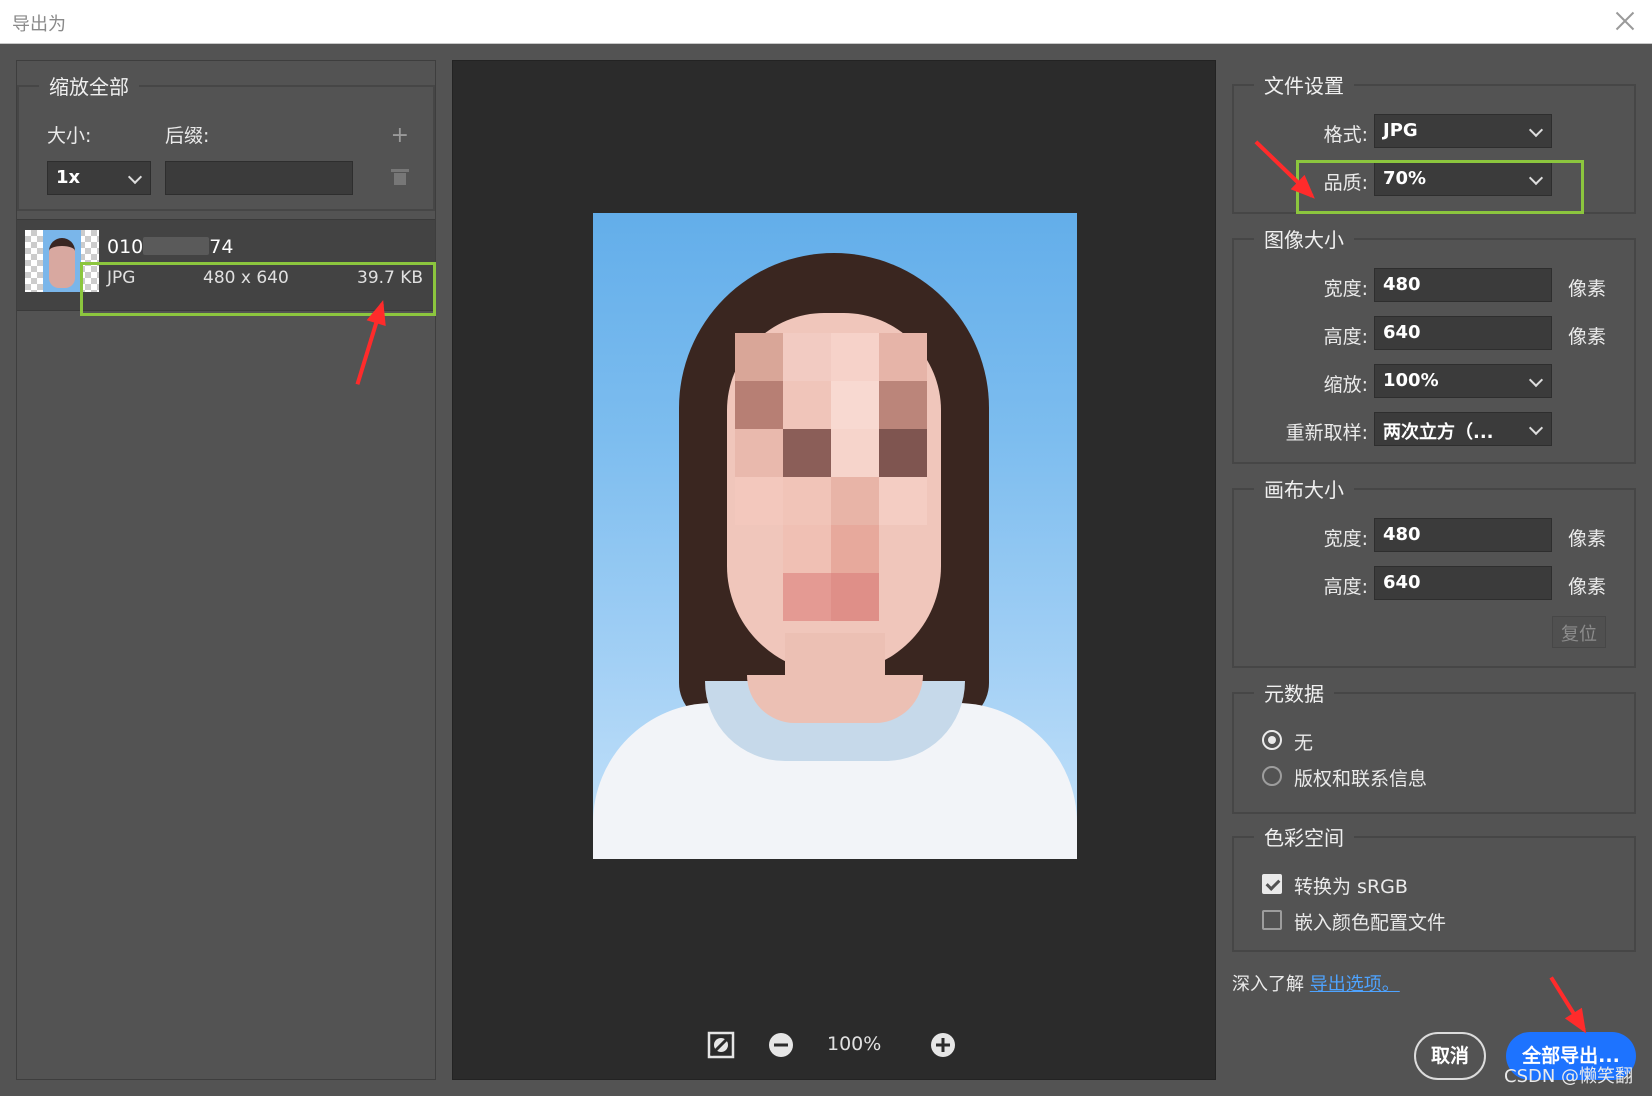  What do you see at coordinates (89, 85) in the screenshot?
I see `scale-group-title: 缩放全部` at bounding box center [89, 85].